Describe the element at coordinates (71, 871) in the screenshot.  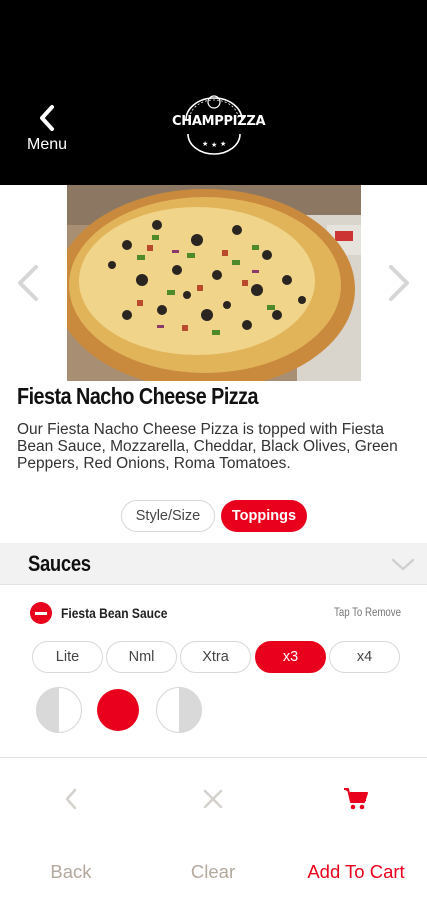
I see `back-label: Back` at that location.